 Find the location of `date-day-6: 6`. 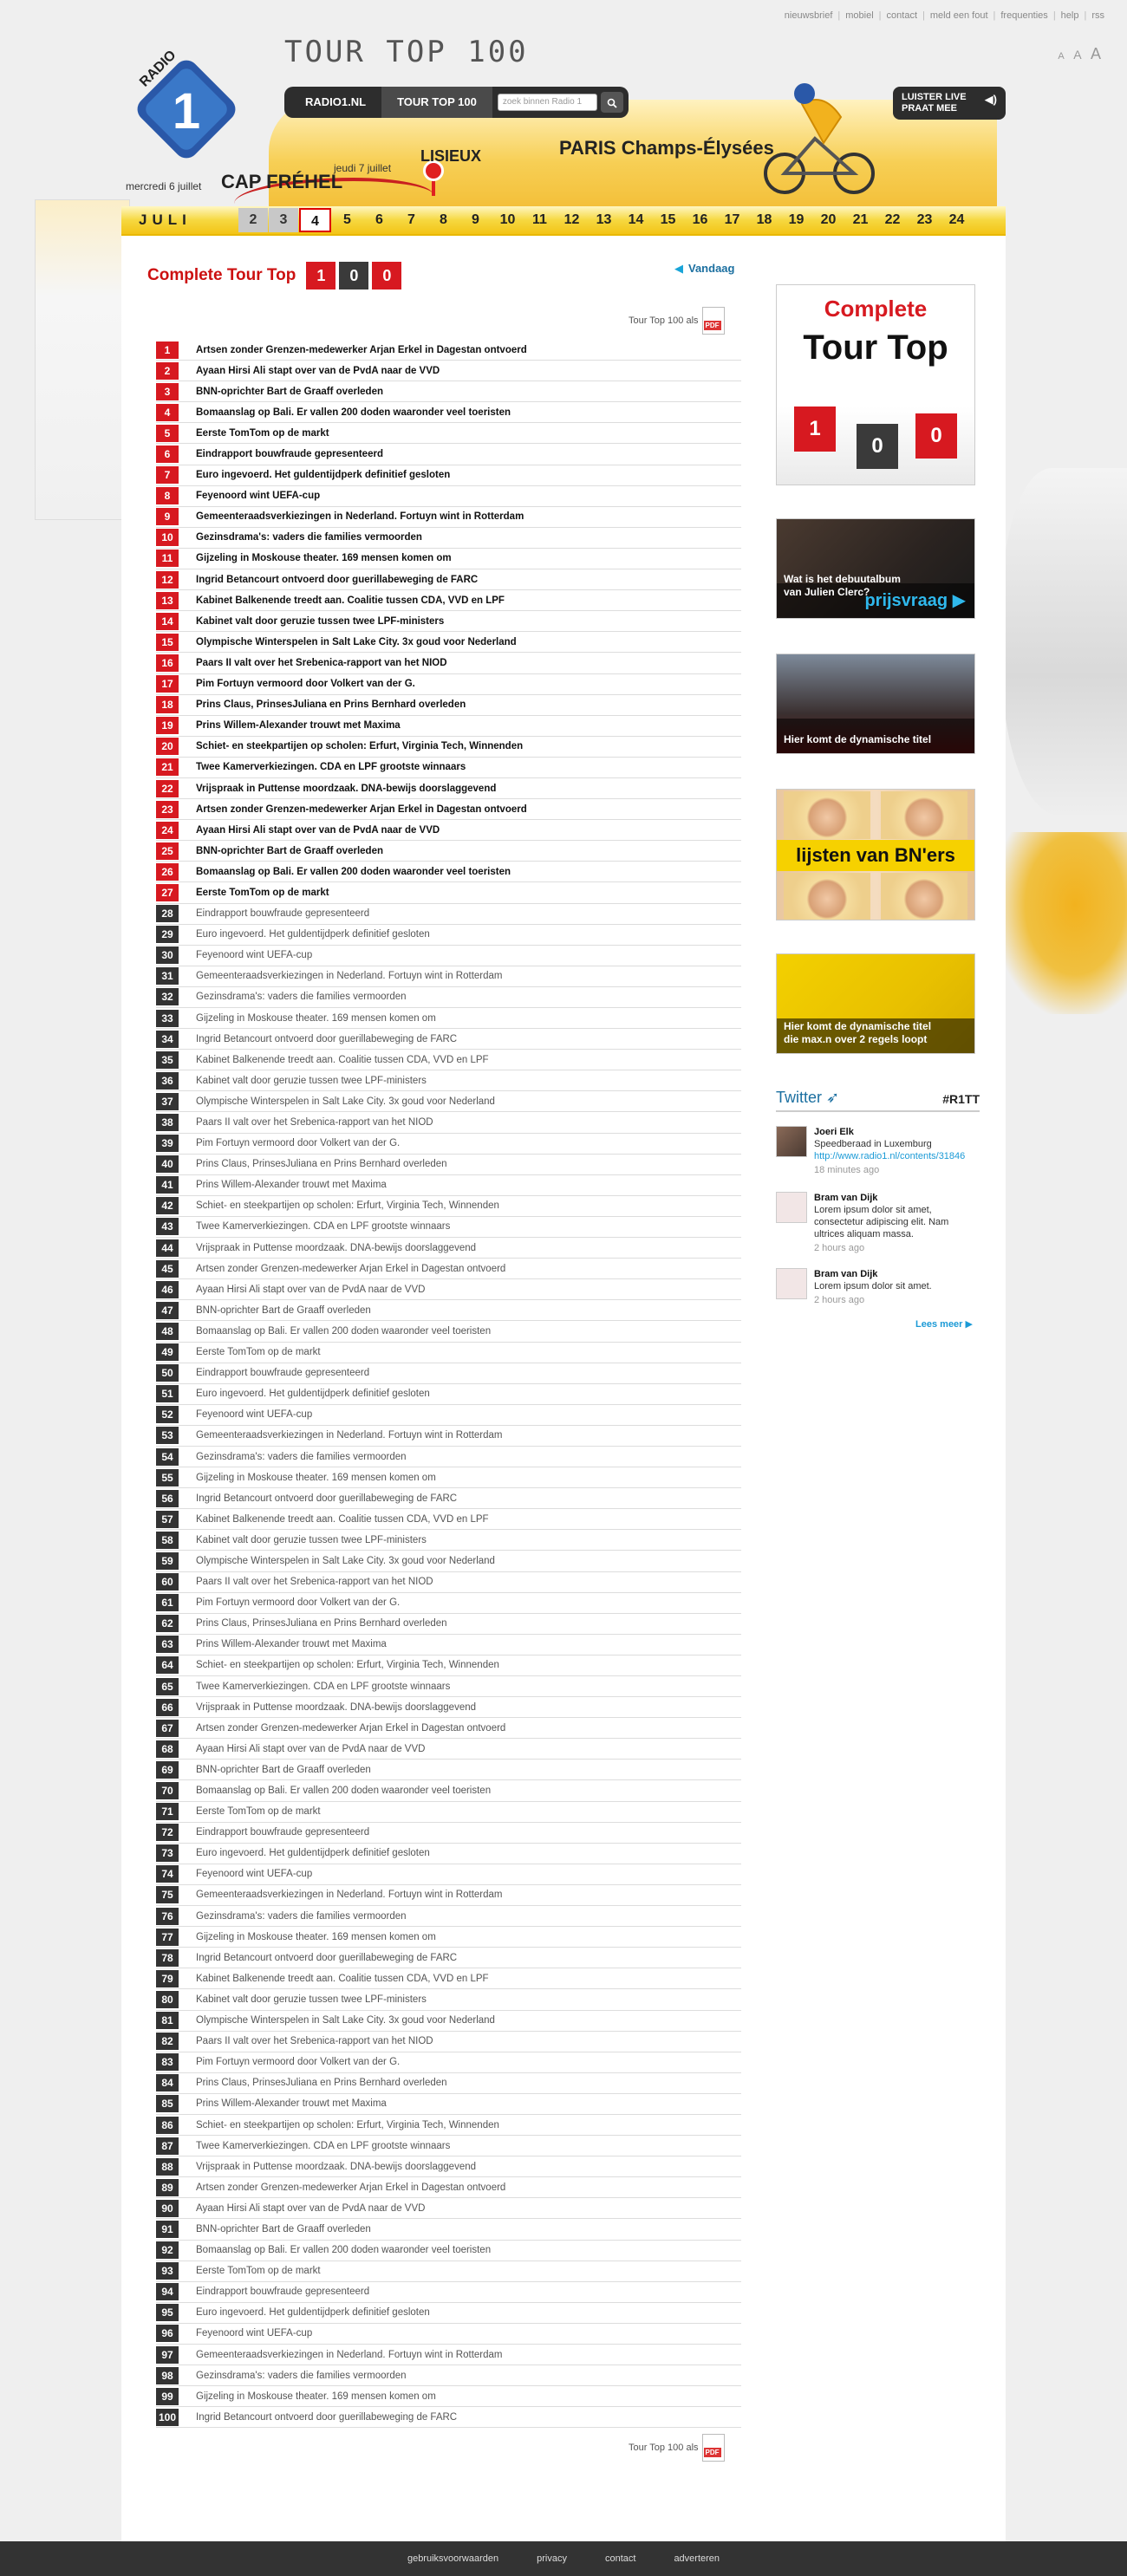

date-day-6: 6 is located at coordinates (379, 220).